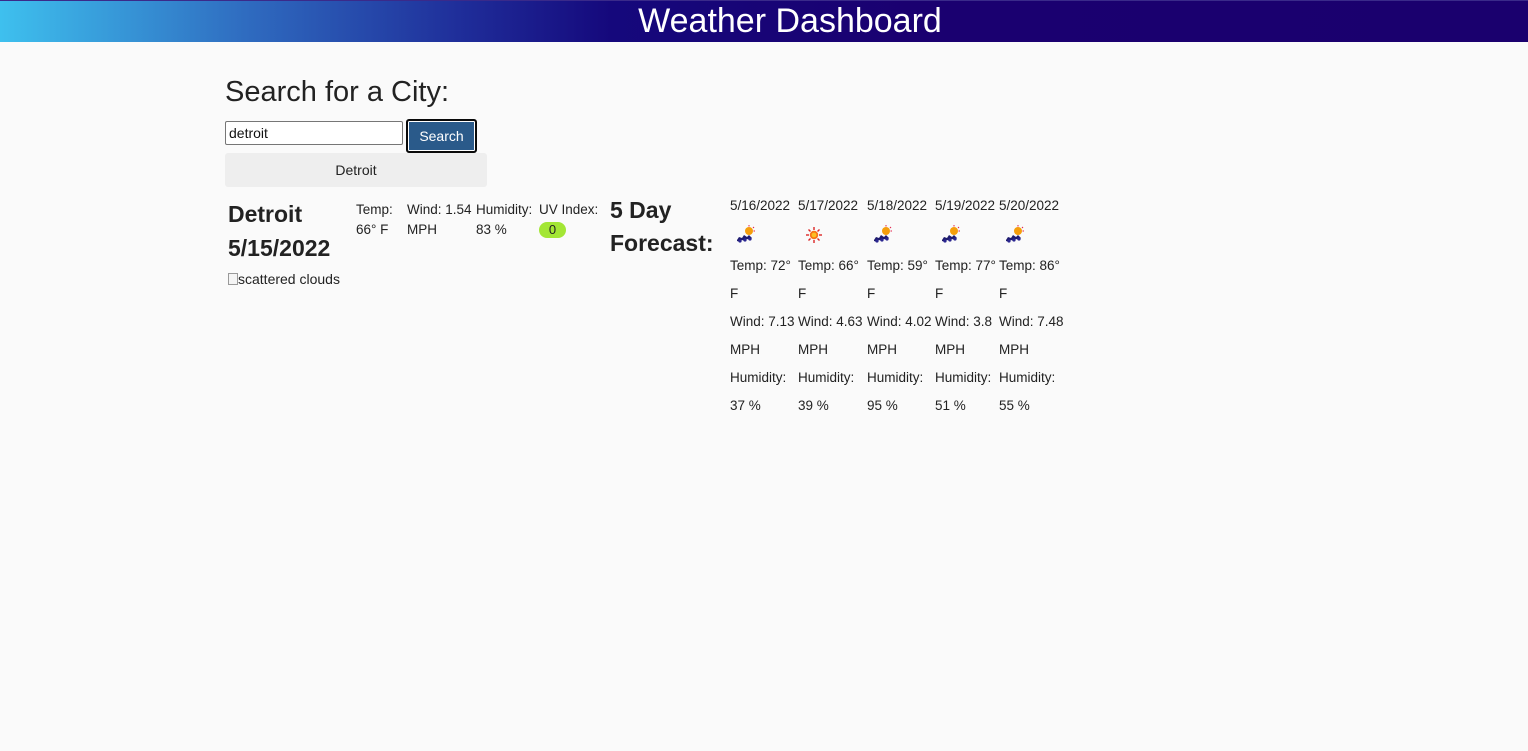 Image resolution: width=1528 pixels, height=751 pixels. What do you see at coordinates (356, 170) in the screenshot?
I see `search-history-item: Detroit` at bounding box center [356, 170].